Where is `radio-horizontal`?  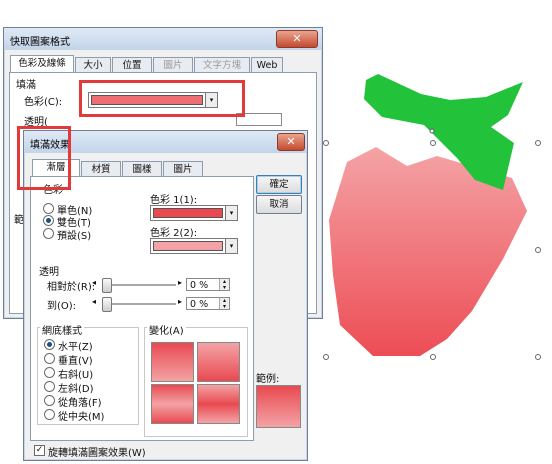 radio-horizontal is located at coordinates (49, 344).